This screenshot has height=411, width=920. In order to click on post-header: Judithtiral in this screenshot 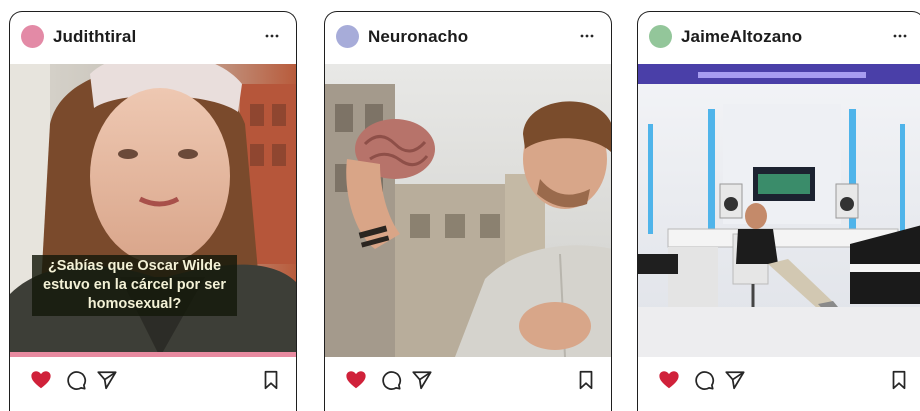, I will do `click(153, 38)`.